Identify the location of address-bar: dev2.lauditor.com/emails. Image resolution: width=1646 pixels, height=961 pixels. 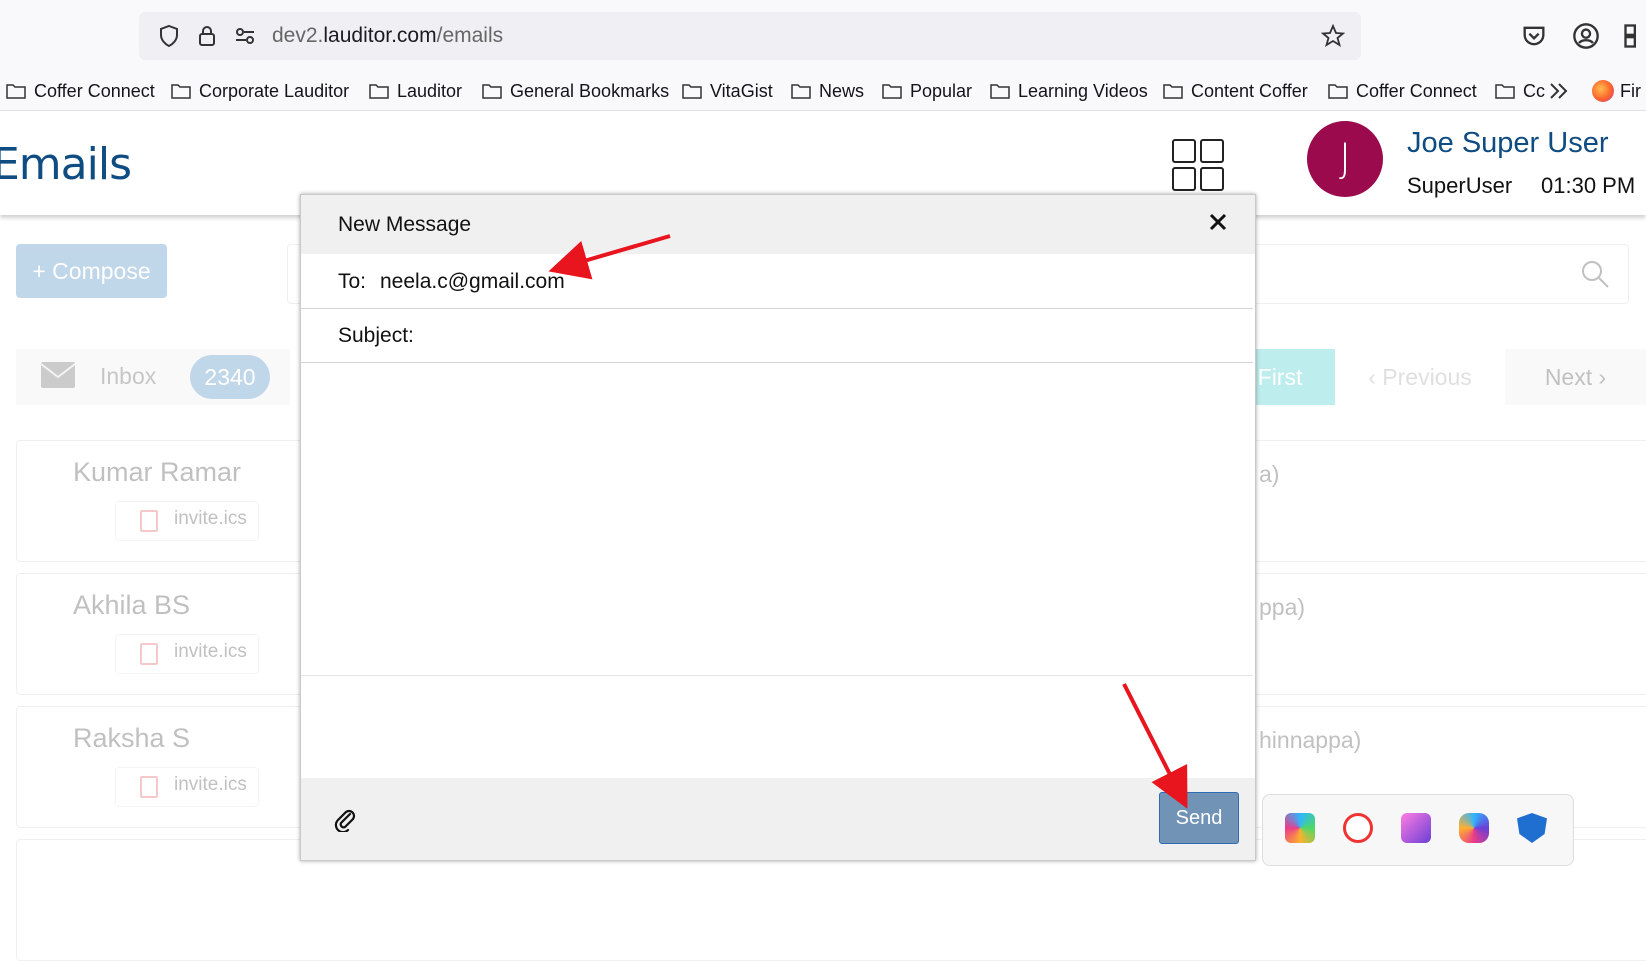
(750, 36).